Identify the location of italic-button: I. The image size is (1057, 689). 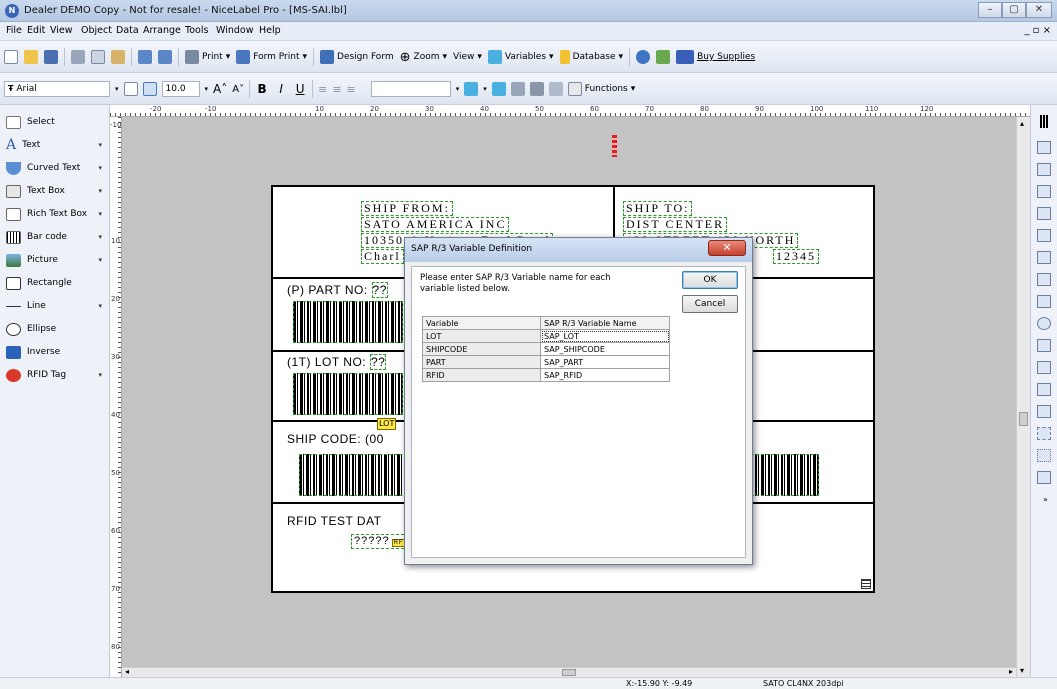
(281, 89).